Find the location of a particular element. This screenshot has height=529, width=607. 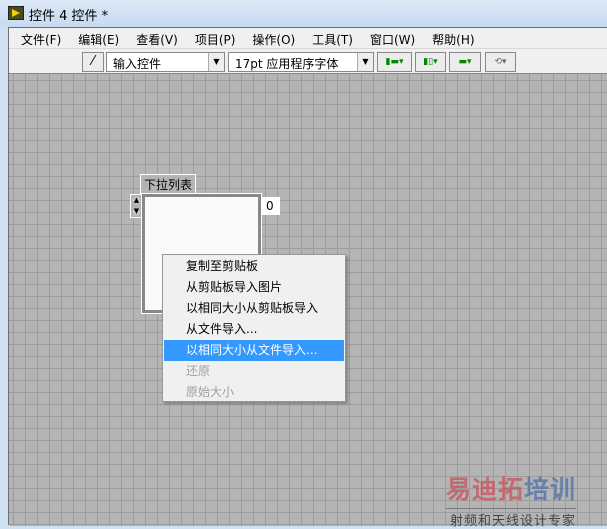

toolbar: ⁄ 输入控件 ▼ 17pt 应用程序字体 ▼ ▮▬▾ ▮▯▾ ▬▾ ⟲▾ is located at coordinates (308, 61).